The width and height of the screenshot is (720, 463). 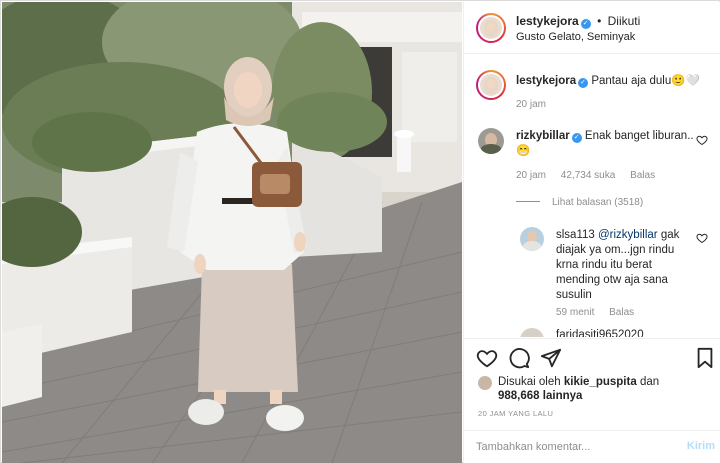 I want to click on reply-text-line: susulin, so click(x=574, y=295).